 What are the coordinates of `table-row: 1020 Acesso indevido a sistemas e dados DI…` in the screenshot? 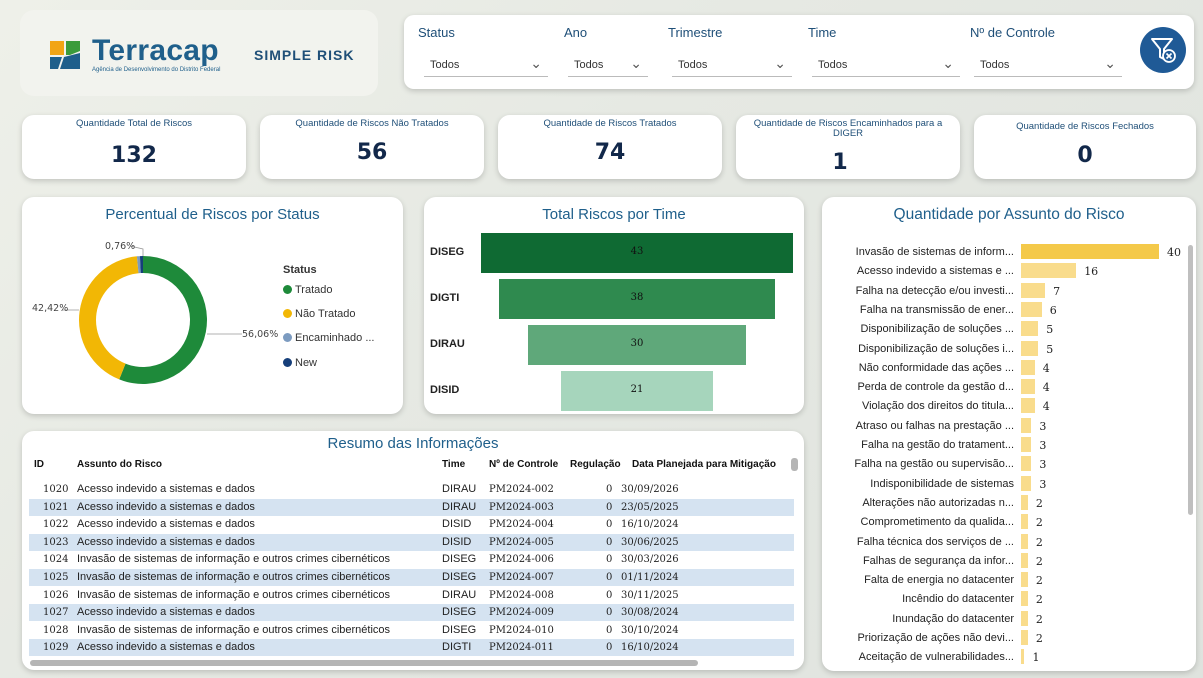 It's located at (411, 489).